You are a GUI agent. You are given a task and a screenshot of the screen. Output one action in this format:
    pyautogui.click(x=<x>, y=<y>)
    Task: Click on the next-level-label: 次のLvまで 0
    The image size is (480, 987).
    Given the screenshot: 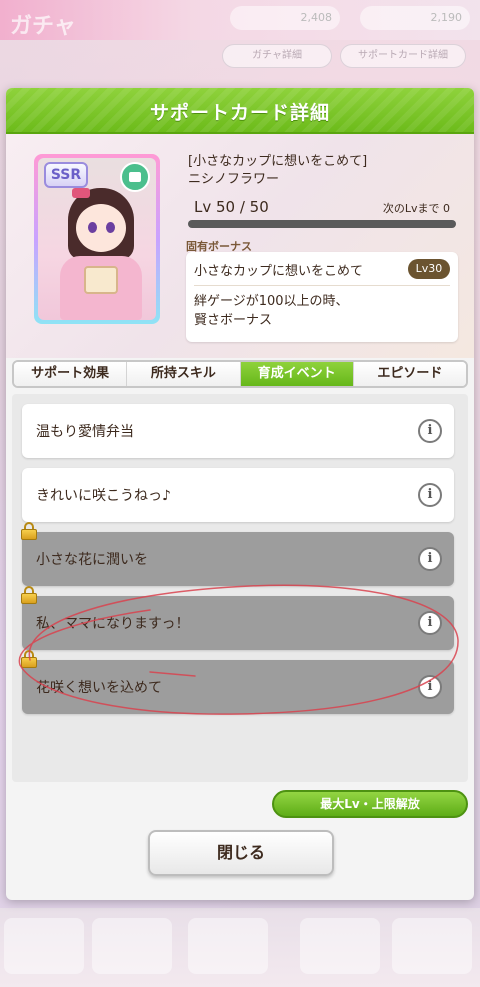 What is the action you would take?
    pyautogui.click(x=416, y=208)
    